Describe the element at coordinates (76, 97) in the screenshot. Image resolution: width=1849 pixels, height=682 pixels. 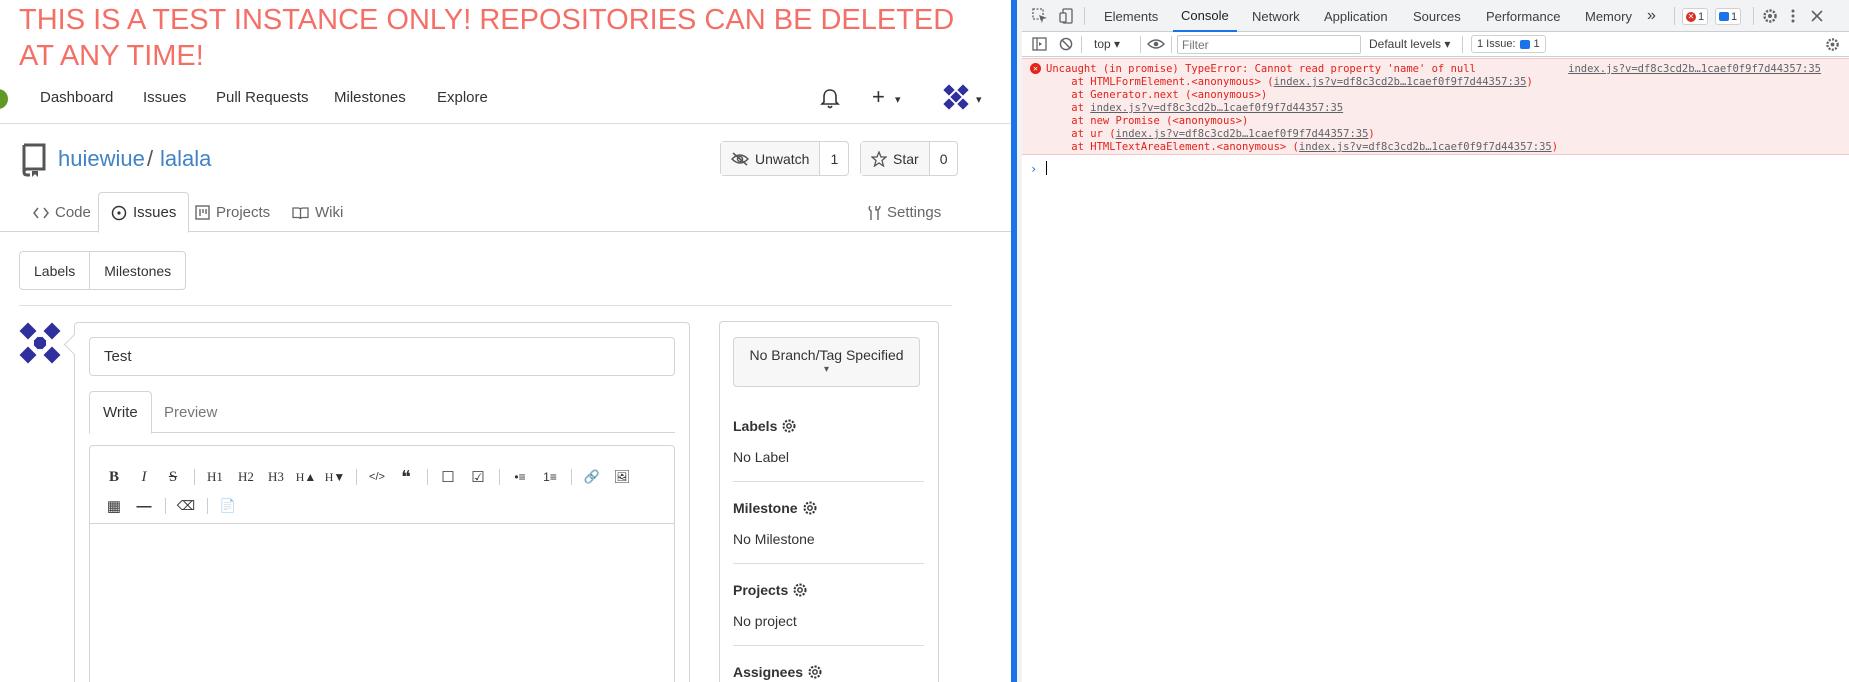
I see `nav-dashboard: Dashboard` at that location.